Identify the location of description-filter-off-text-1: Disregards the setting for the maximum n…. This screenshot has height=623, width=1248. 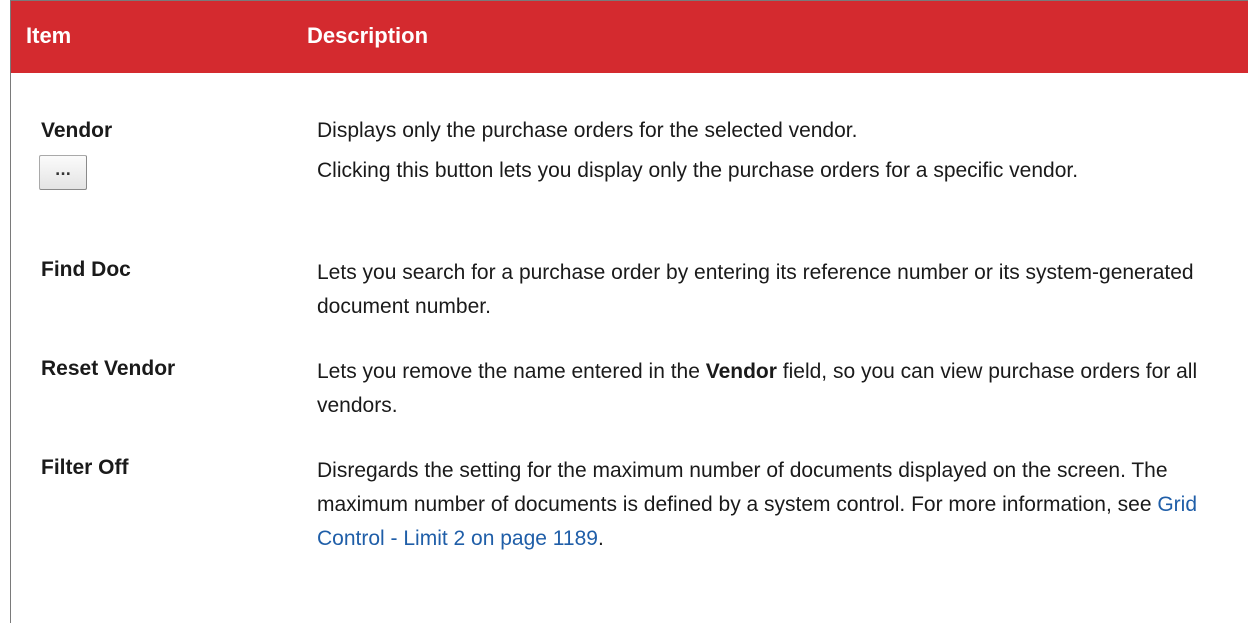
(742, 487).